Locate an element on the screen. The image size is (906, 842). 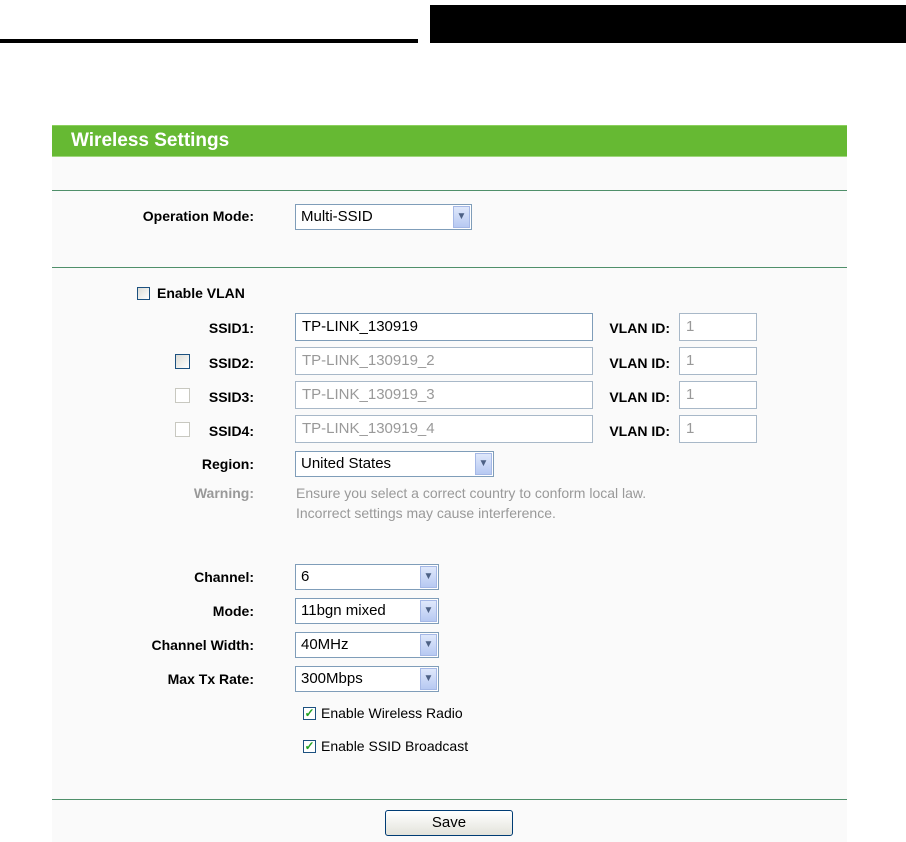
top-rule is located at coordinates (209, 41).